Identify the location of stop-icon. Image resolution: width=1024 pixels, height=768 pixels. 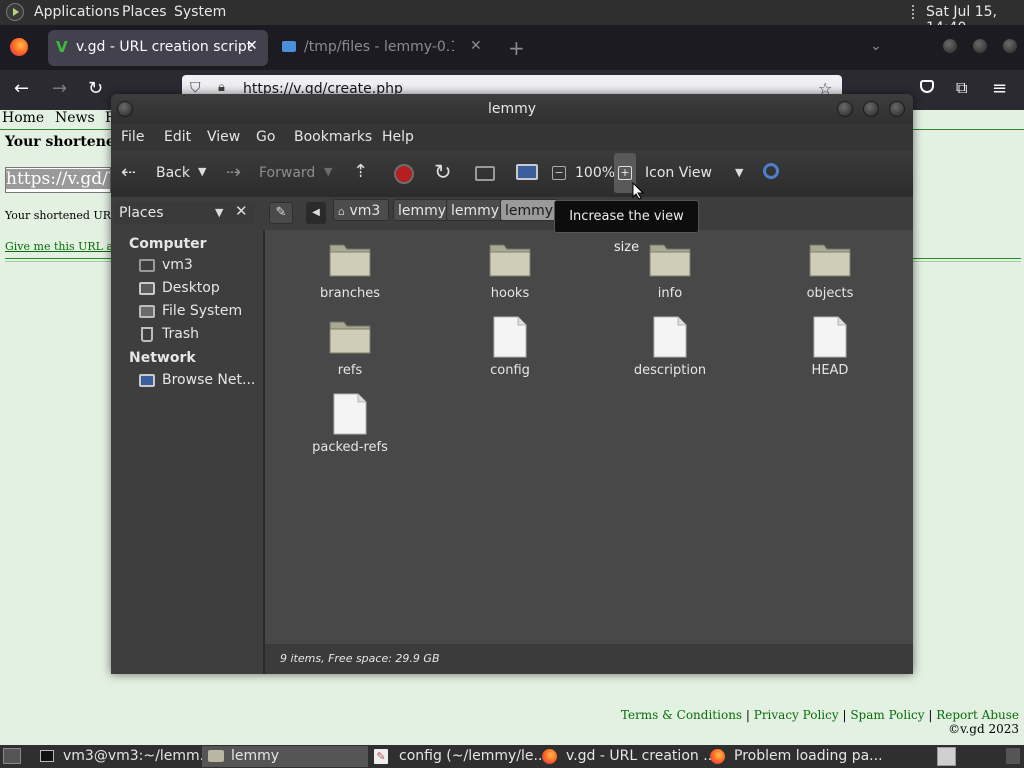
(404, 174).